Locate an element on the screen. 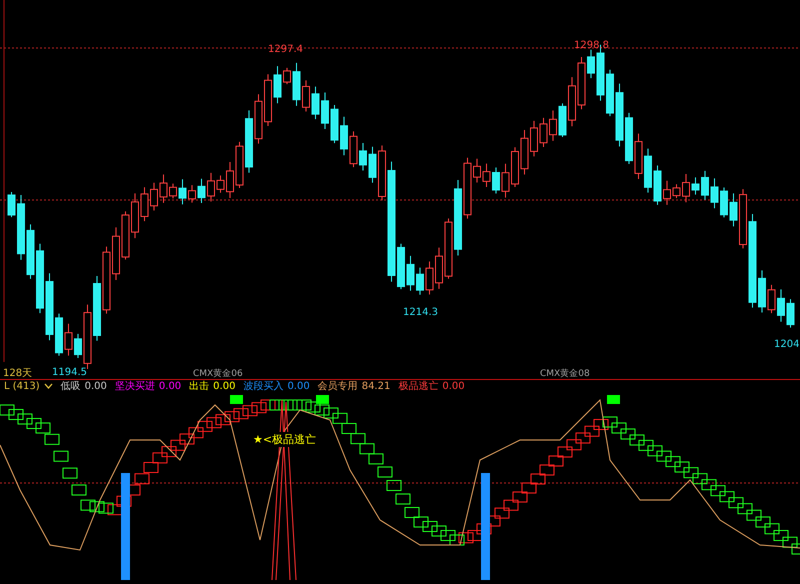 Image resolution: width=800 pixels, height=584 pixels. contract-label: CMX黄金08 is located at coordinates (565, 374).